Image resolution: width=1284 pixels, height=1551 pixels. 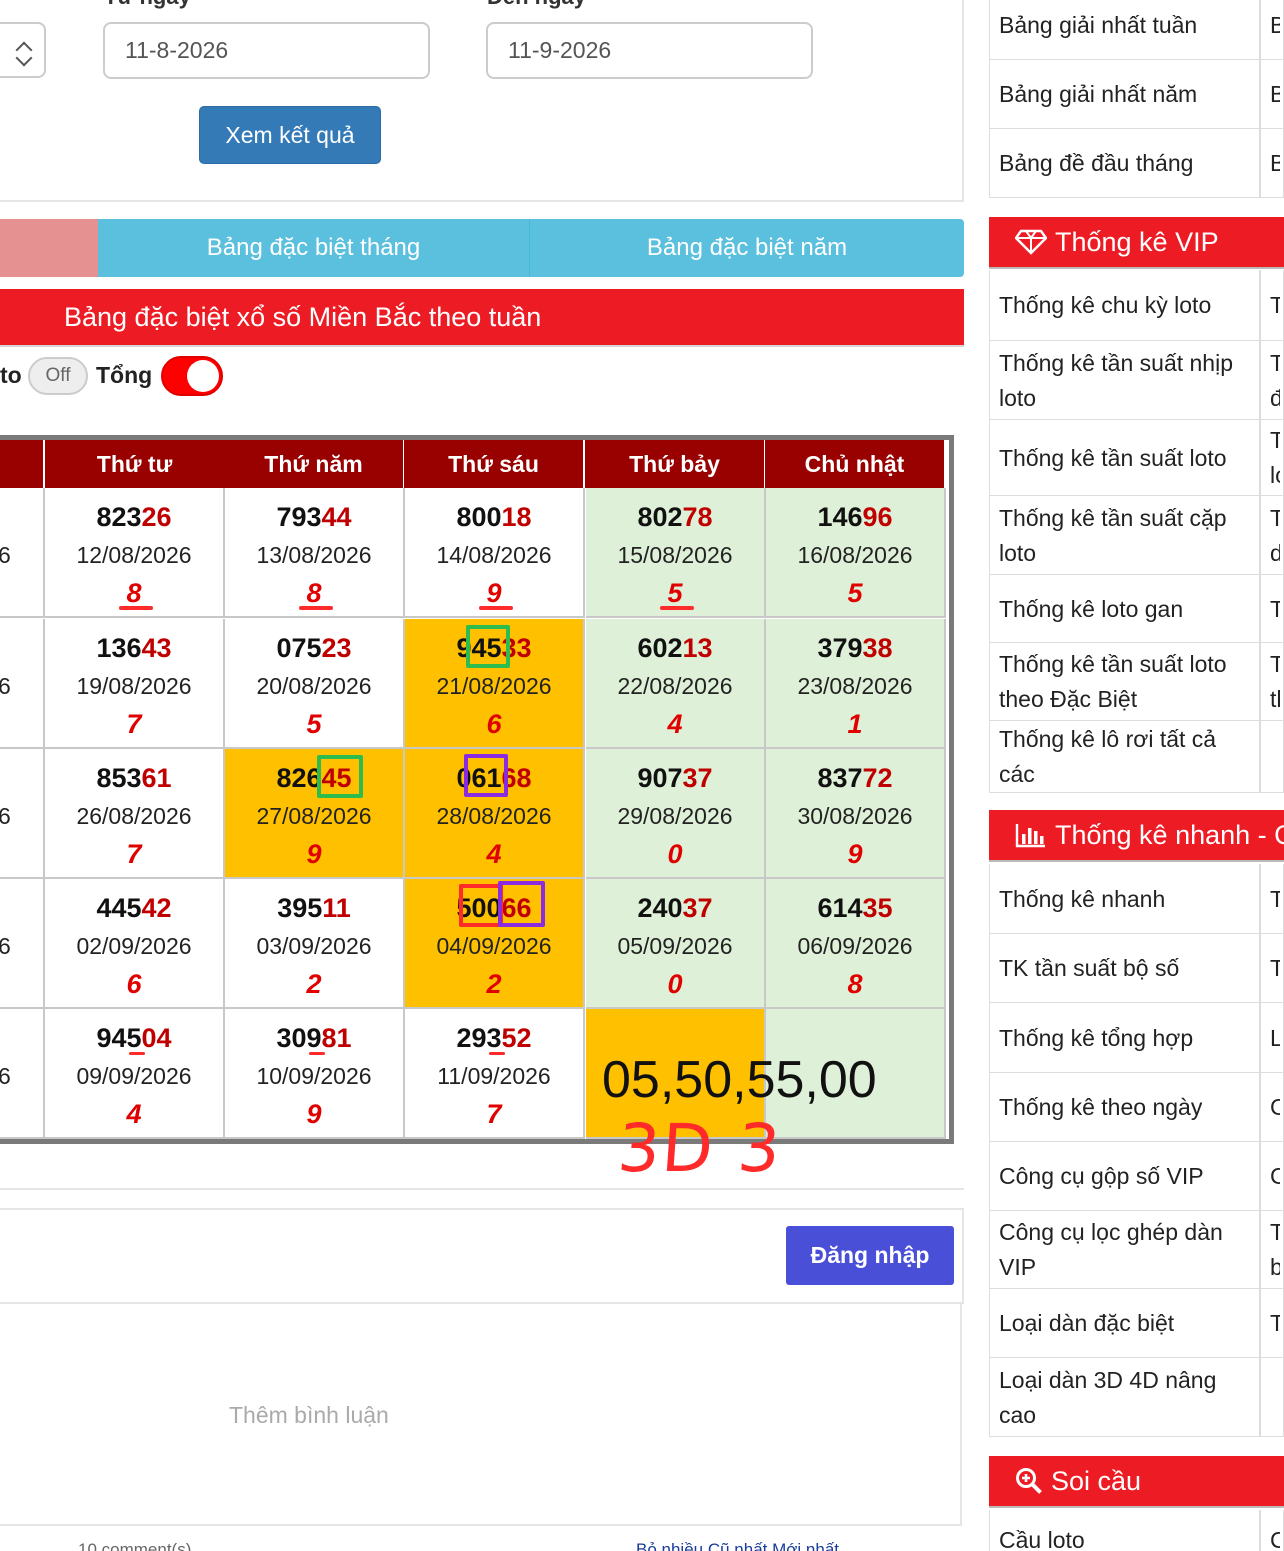 I want to click on total-toggle, so click(x=192, y=376).